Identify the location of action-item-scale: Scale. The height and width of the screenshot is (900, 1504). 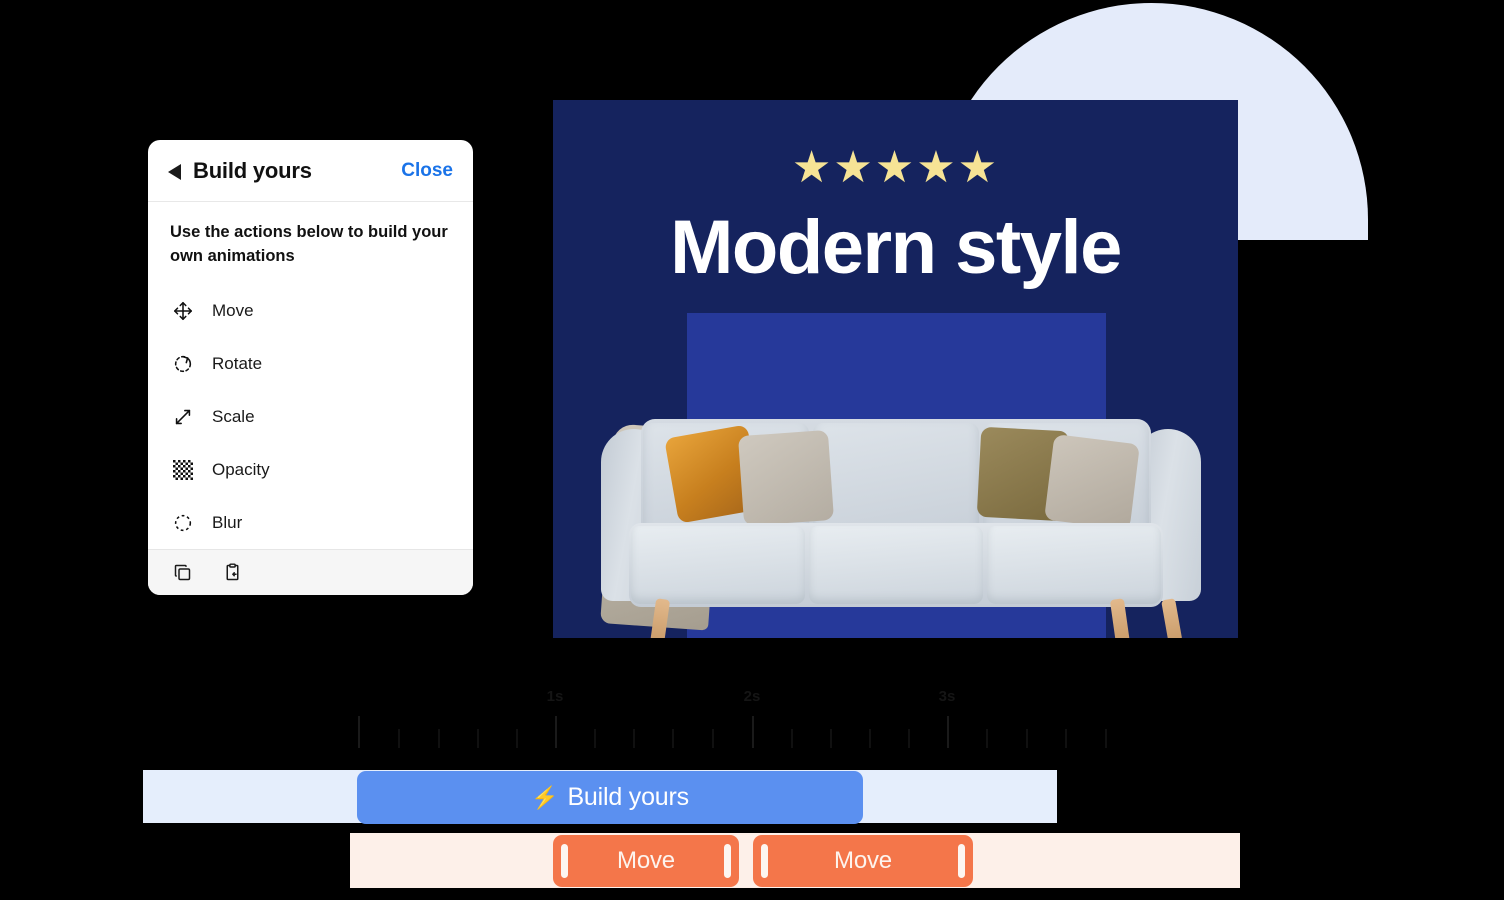
(310, 416).